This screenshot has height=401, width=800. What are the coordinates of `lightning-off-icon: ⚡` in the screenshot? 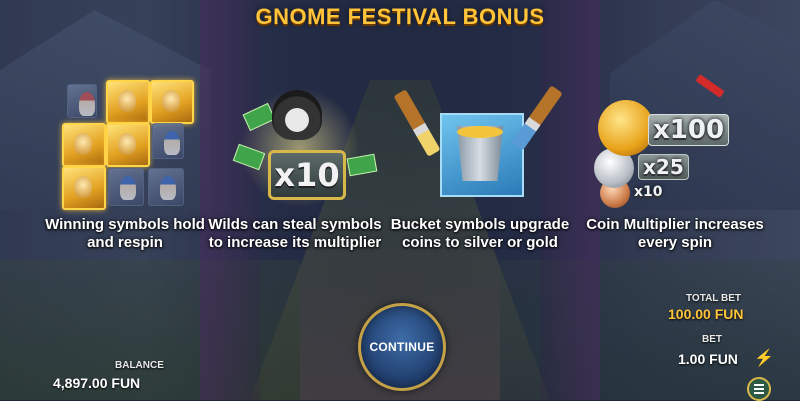 It's located at (764, 359).